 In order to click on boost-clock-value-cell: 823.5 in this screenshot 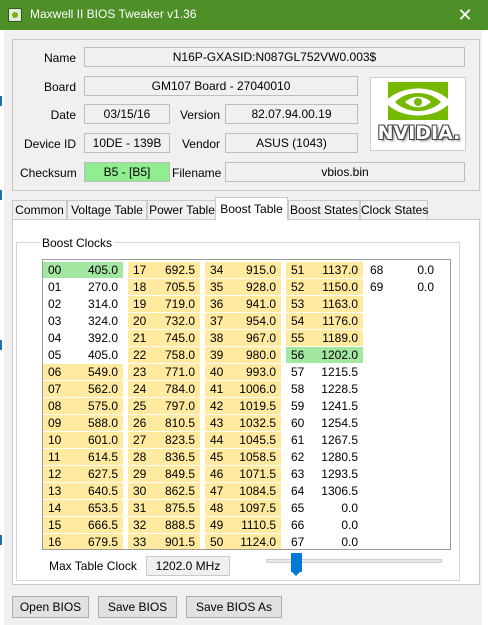, I will do `click(179, 440)`.